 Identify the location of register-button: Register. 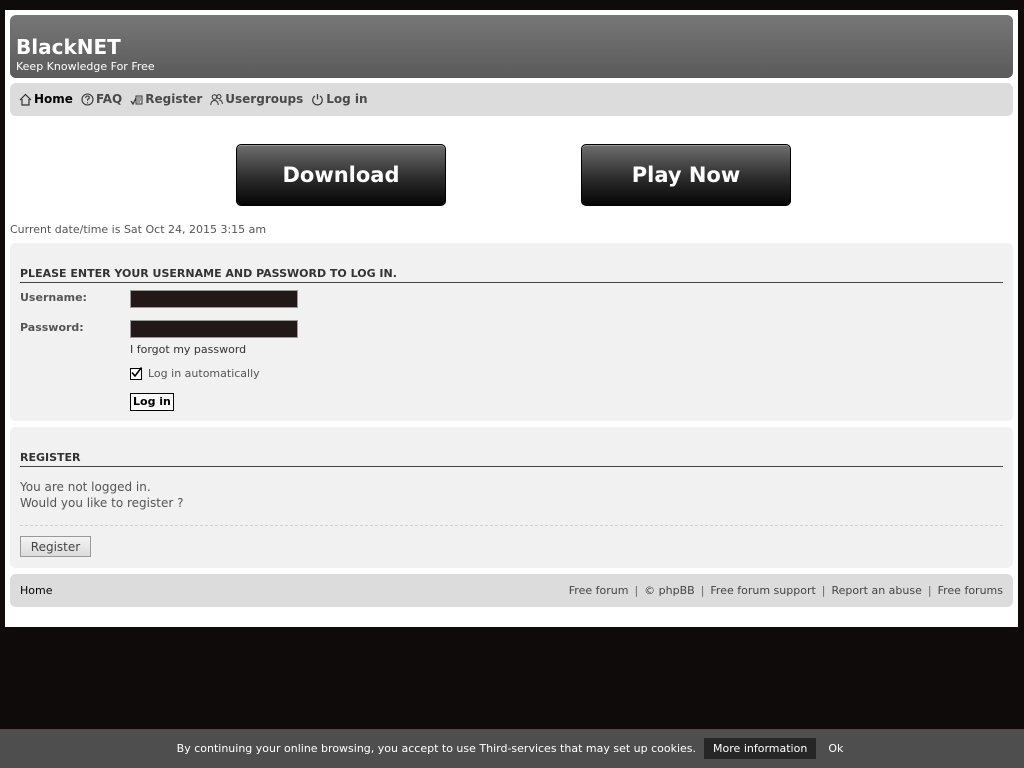
(55, 546).